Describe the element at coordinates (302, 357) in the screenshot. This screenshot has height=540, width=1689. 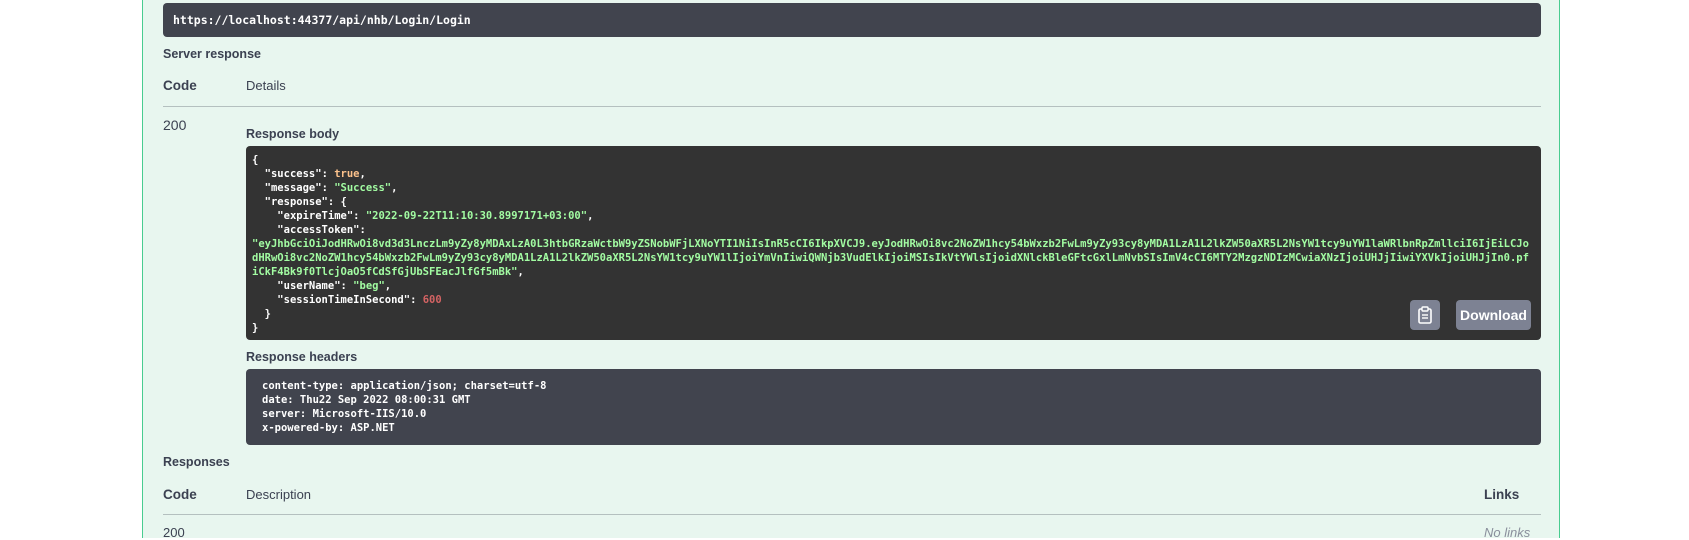
I see `response-headers-label: Response headers` at that location.